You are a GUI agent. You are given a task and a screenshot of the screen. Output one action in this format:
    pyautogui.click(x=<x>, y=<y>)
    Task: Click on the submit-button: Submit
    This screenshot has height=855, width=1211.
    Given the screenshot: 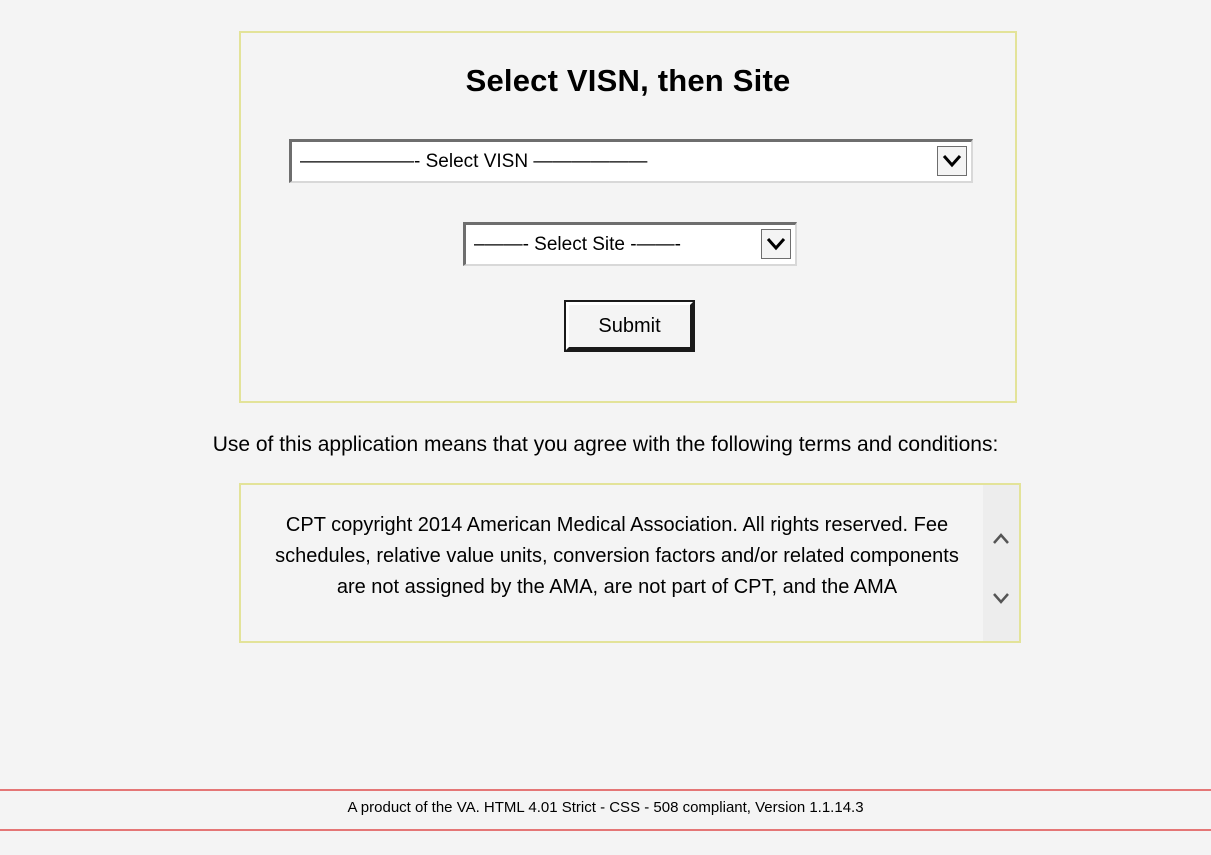 What is the action you would take?
    pyautogui.click(x=629, y=326)
    